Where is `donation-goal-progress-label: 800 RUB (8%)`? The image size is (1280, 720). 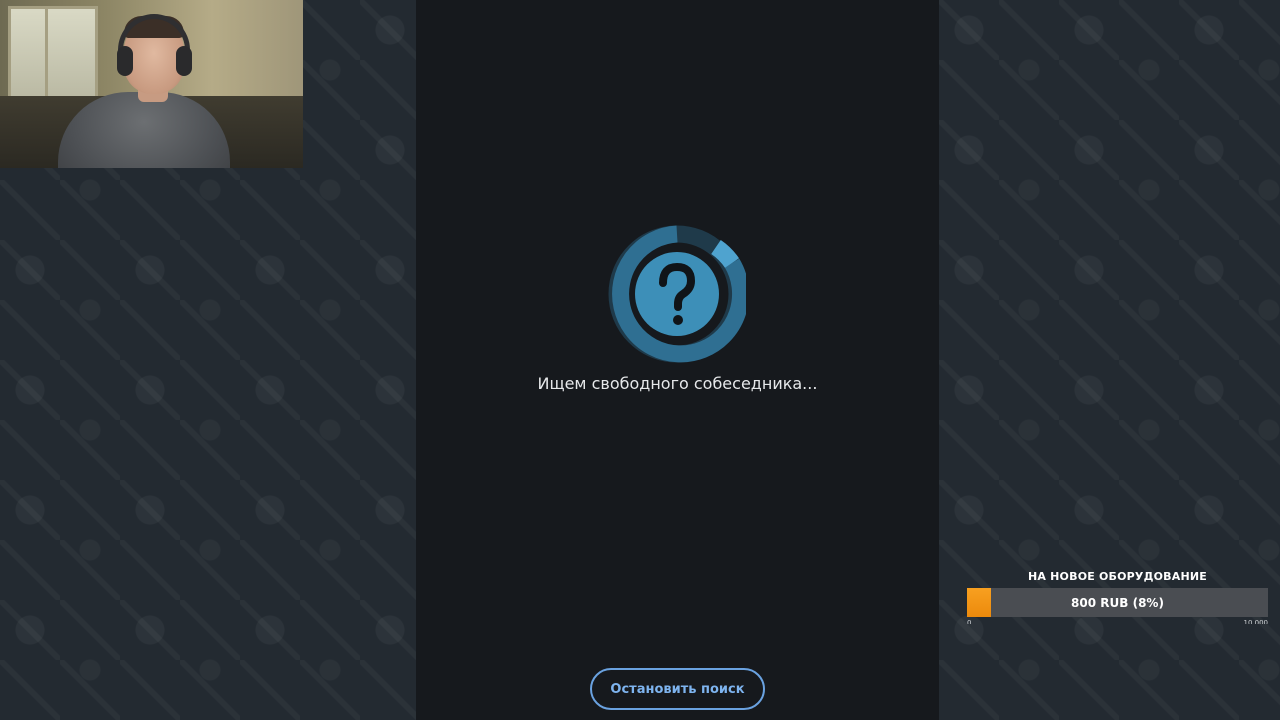 donation-goal-progress-label: 800 RUB (8%) is located at coordinates (1117, 602).